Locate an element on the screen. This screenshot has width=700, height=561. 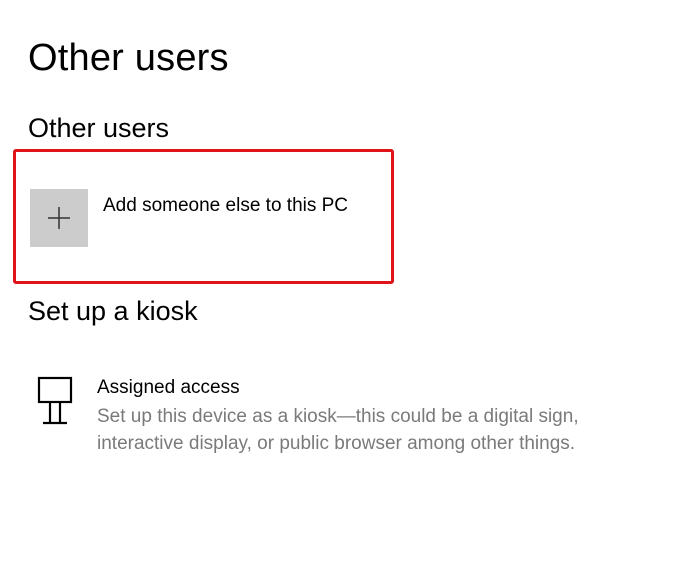
add-someone-else-label: Add someone else to this PC is located at coordinates (225, 206).